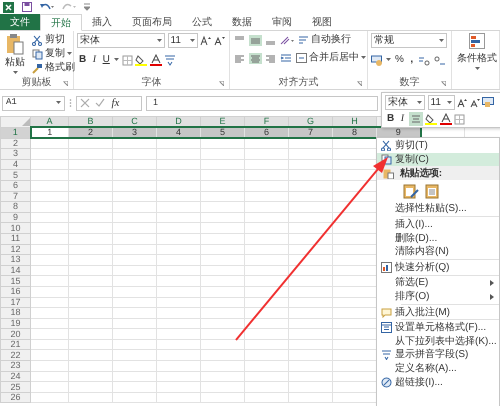  I want to click on row-header: 20, so click(15, 334).